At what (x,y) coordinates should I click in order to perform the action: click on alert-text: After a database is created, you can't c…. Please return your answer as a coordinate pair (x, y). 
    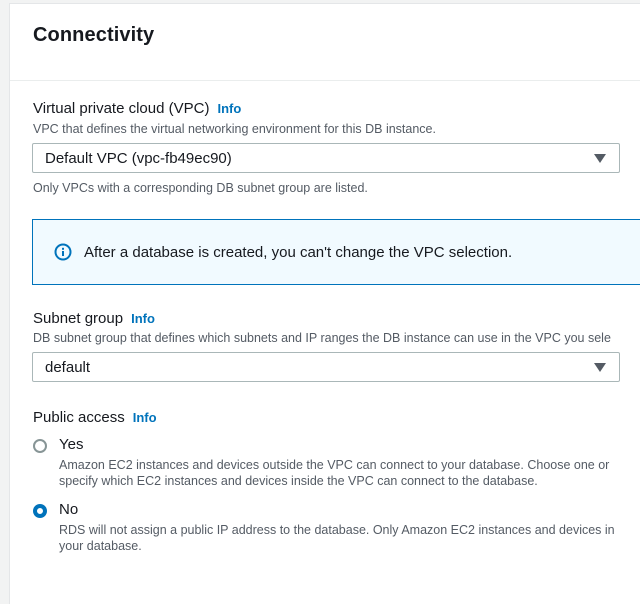
    Looking at the image, I should click on (298, 252).